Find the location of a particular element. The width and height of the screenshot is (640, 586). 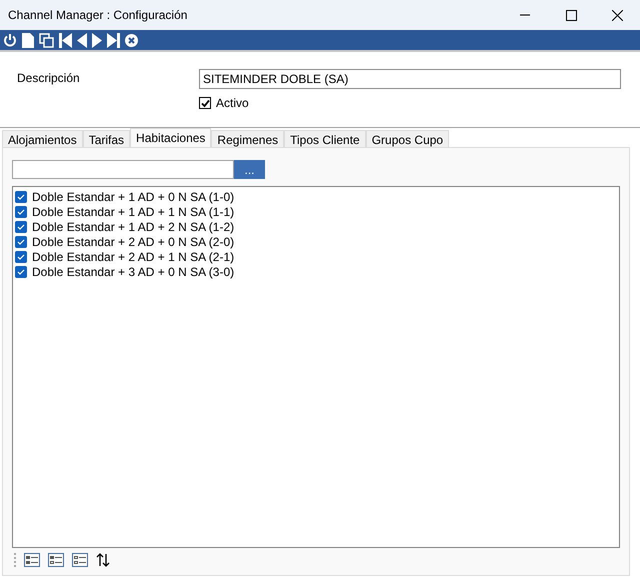

close-icon is located at coordinates (617, 15).